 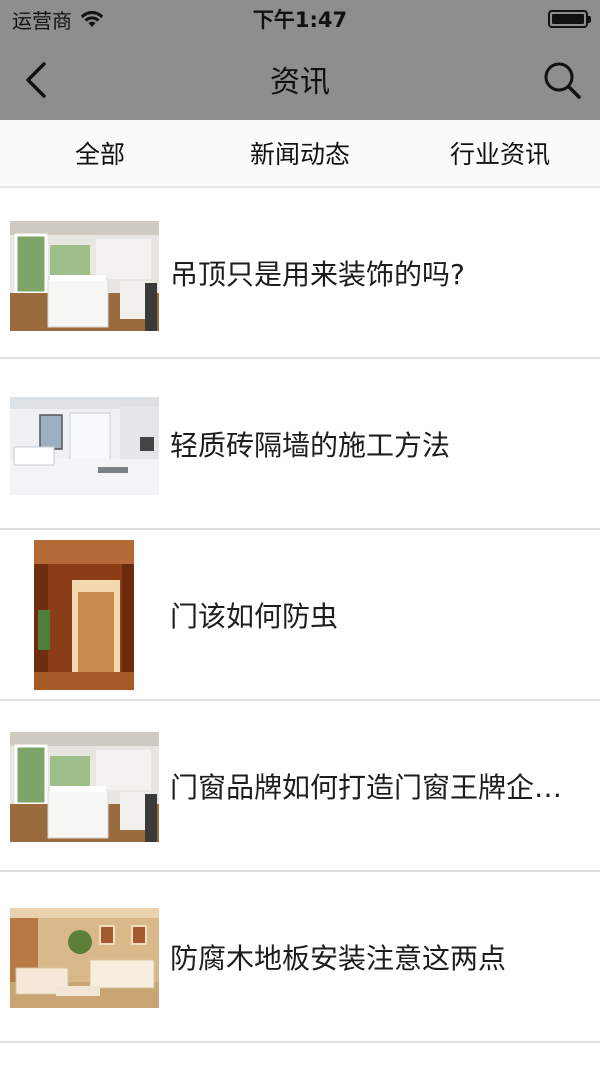 What do you see at coordinates (84, 615) in the screenshot?
I see `wooden-door-photo` at bounding box center [84, 615].